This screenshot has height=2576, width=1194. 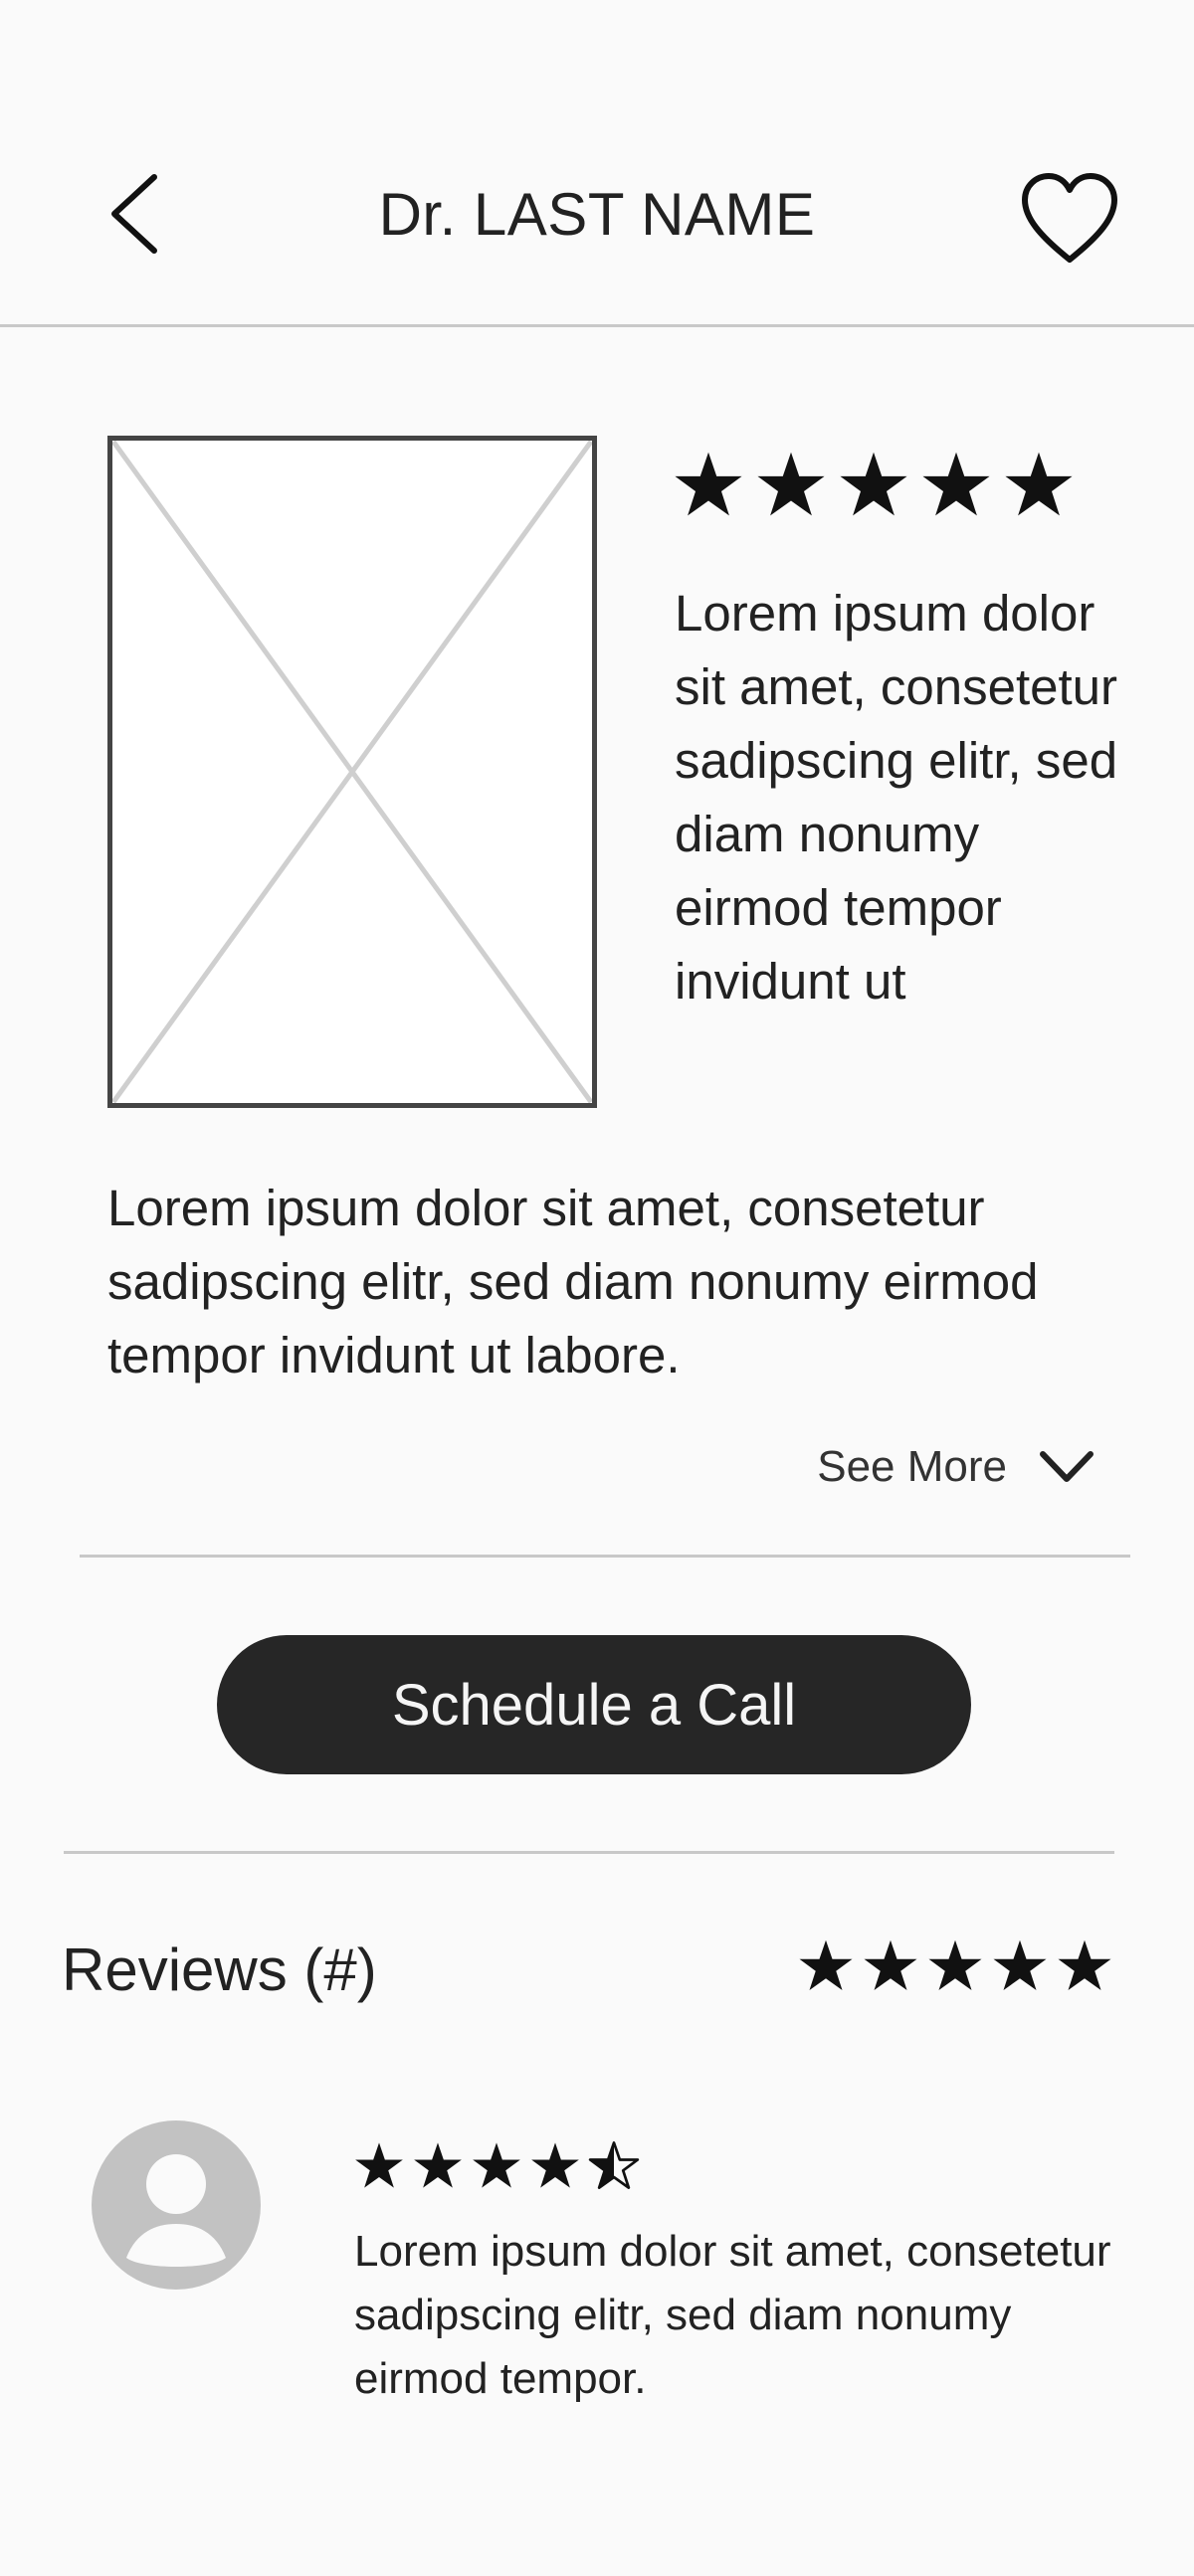 I want to click on profile-rating-stars, so click(x=880, y=485).